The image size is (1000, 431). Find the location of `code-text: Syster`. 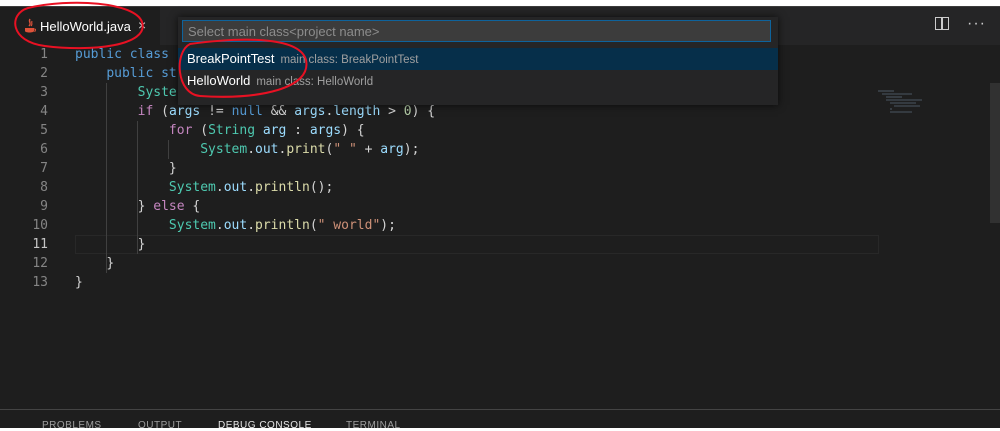

code-text: Syster is located at coordinates (161, 92).